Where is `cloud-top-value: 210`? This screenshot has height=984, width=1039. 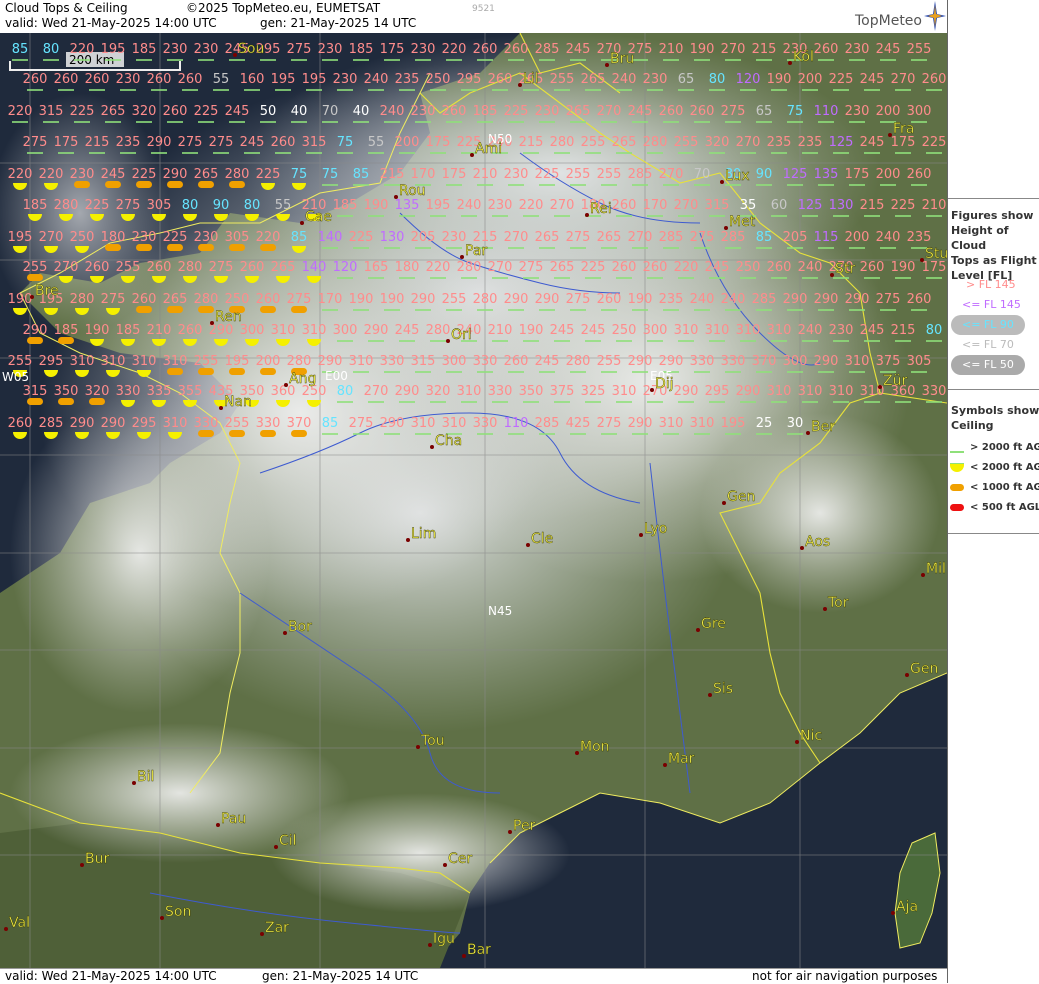
cloud-top-value: 210 is located at coordinates (485, 174).